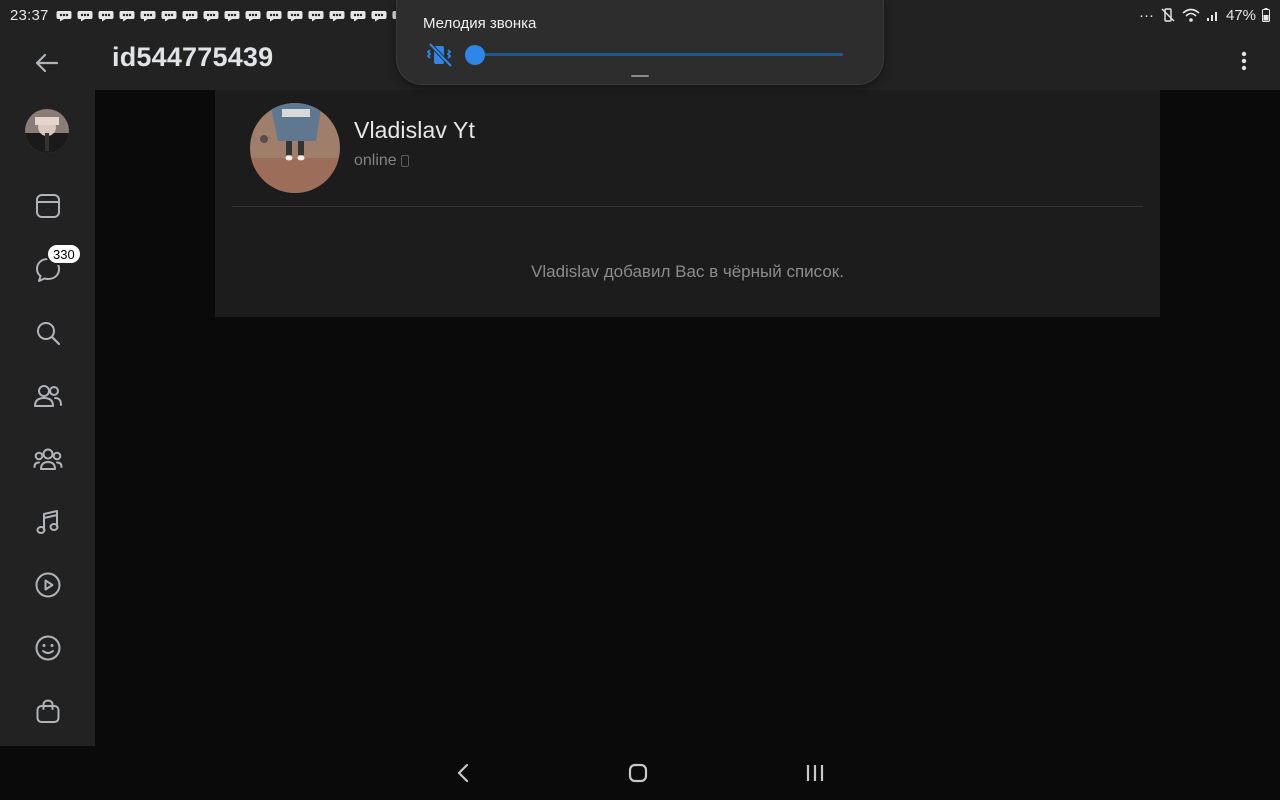  Describe the element at coordinates (475, 55) in the screenshot. I see `volume-slider-thumb` at that location.